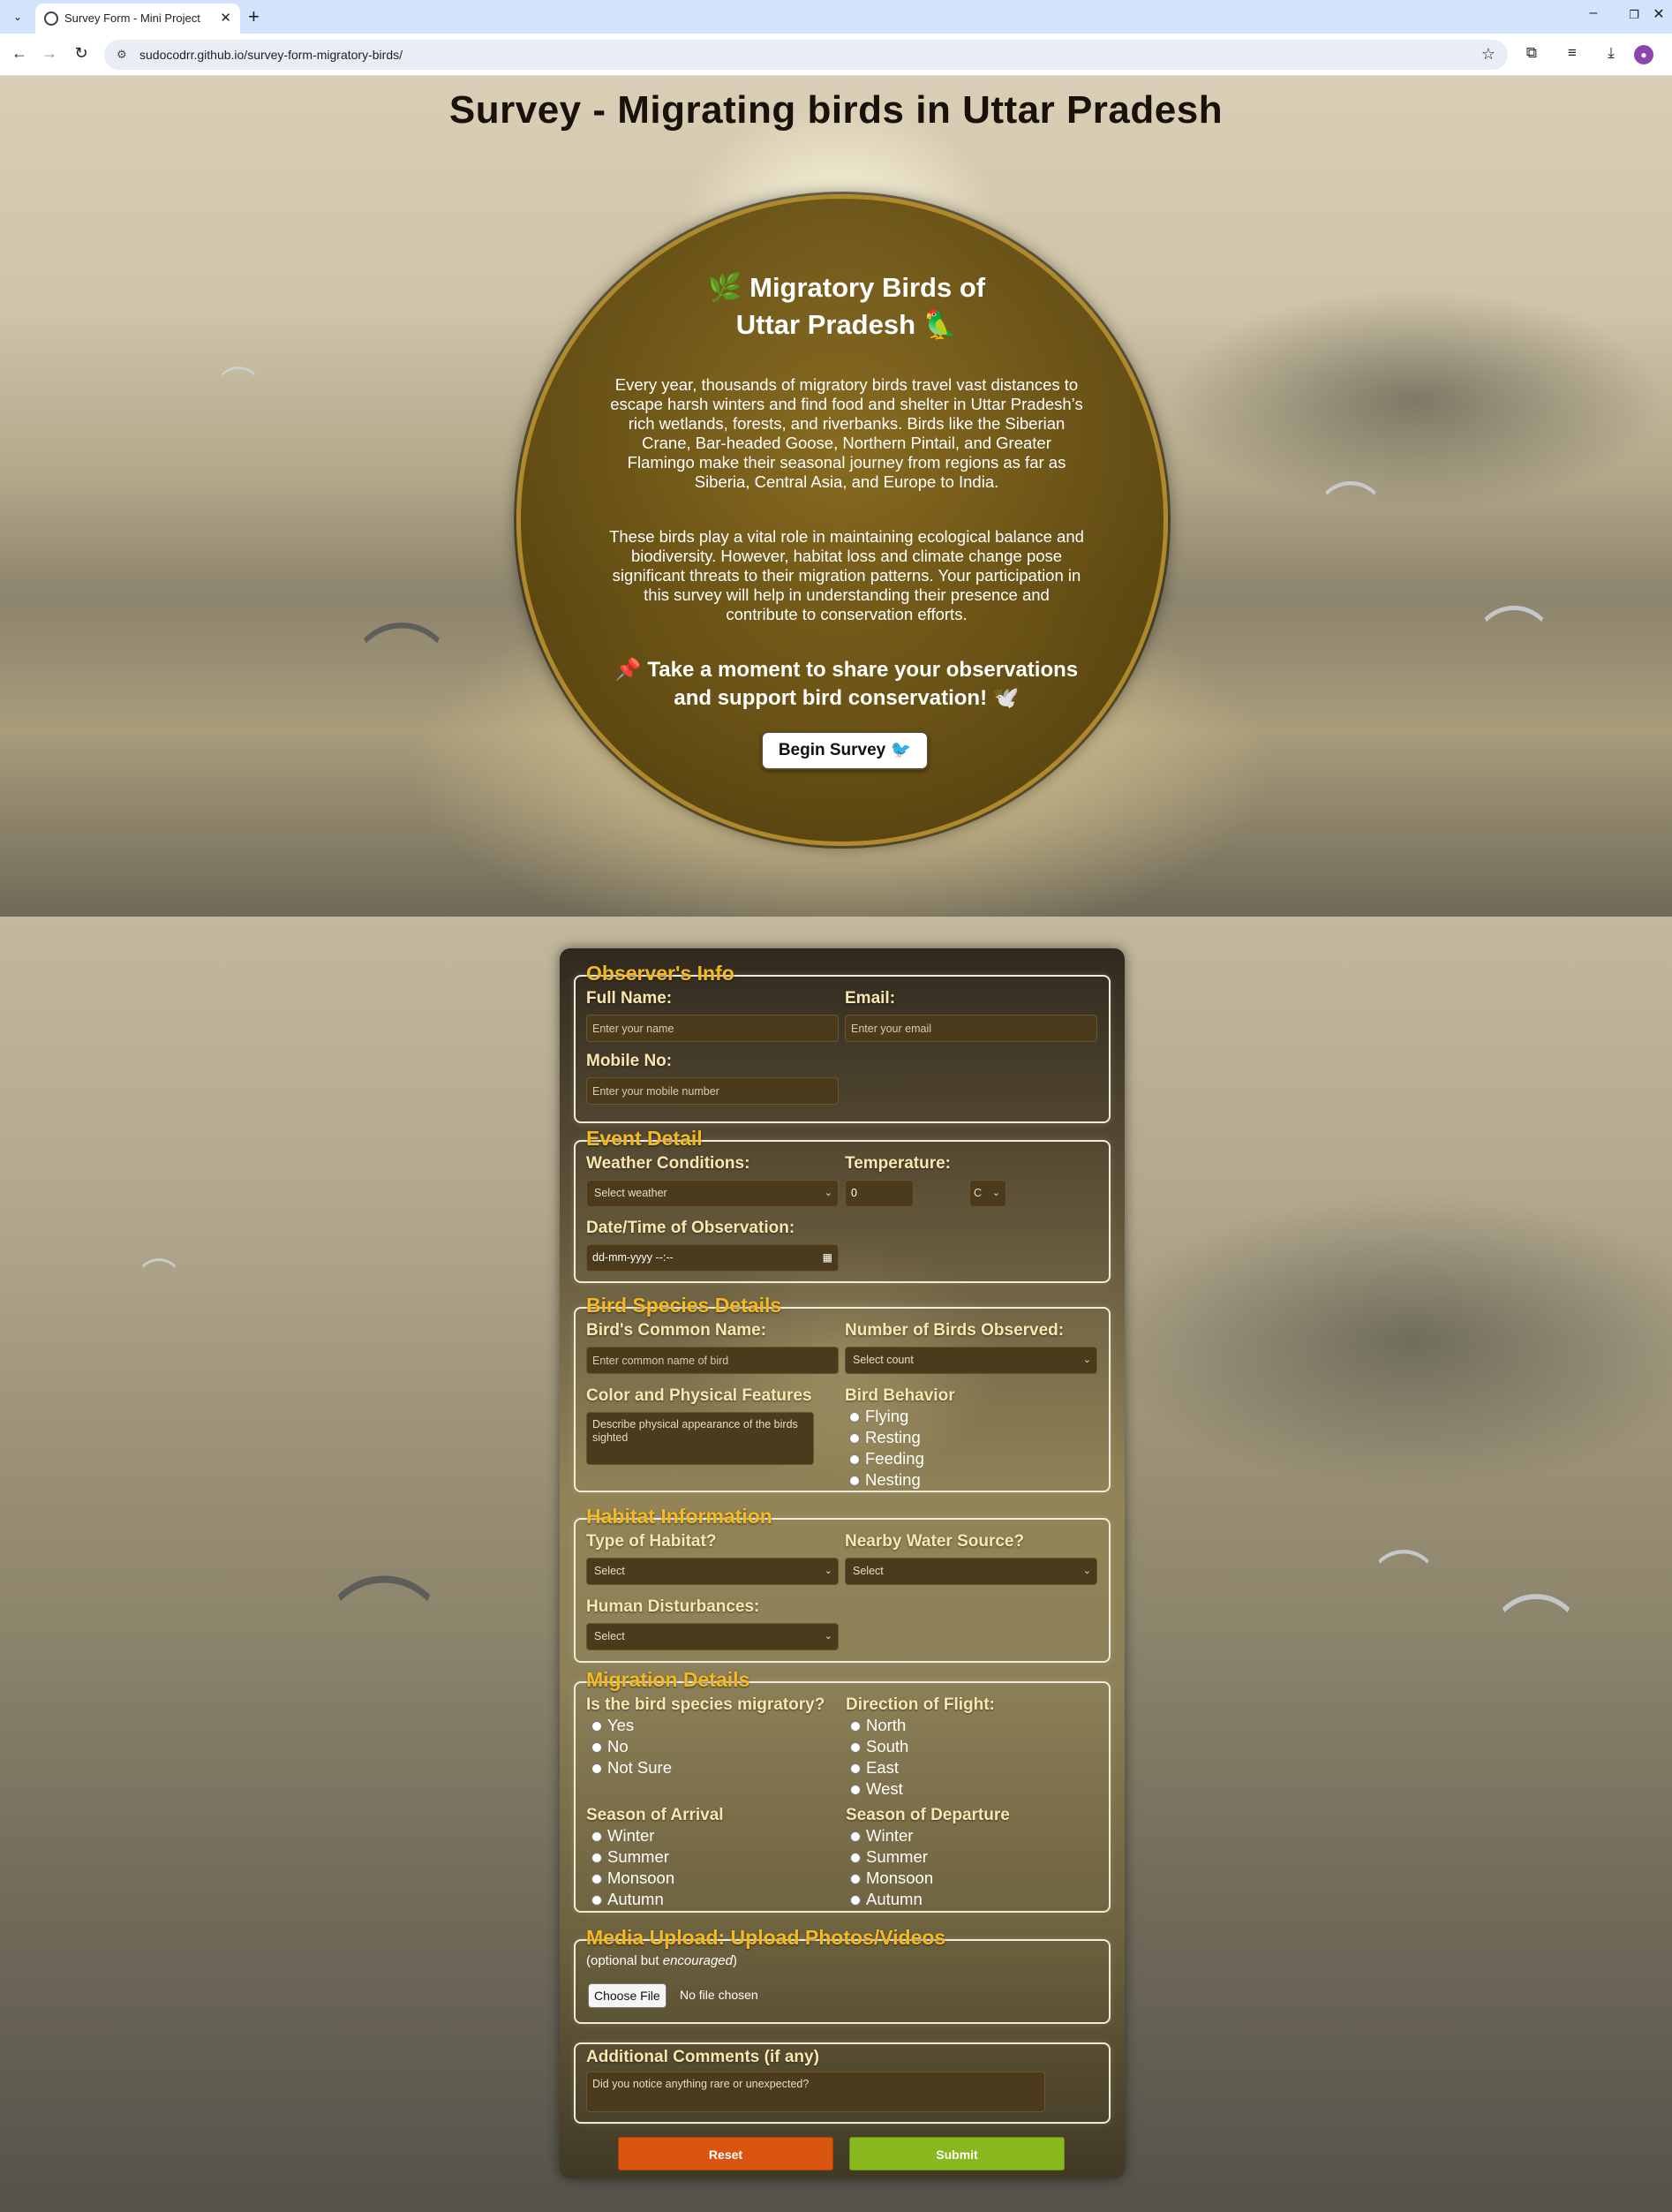 This screenshot has width=1672, height=2212. I want to click on departure-option: Winter, so click(882, 1835).